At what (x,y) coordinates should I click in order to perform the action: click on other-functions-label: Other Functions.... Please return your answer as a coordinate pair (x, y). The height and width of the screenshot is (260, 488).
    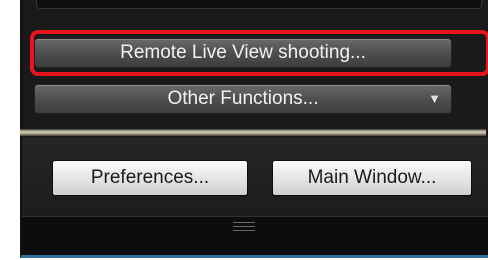
    Looking at the image, I should click on (243, 98).